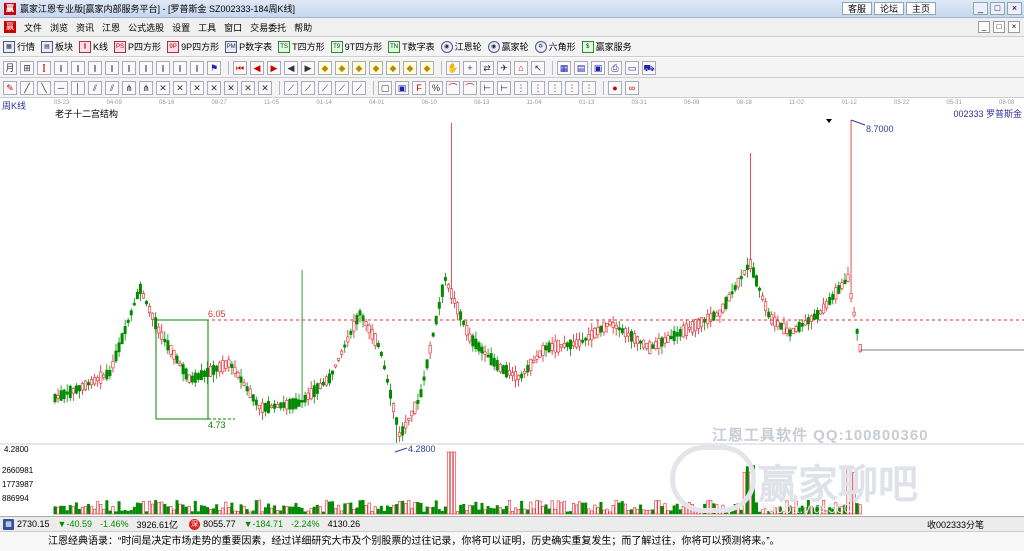 This screenshot has width=1024, height=551. I want to click on toolbar-service: $ 赢家服务, so click(606, 46).